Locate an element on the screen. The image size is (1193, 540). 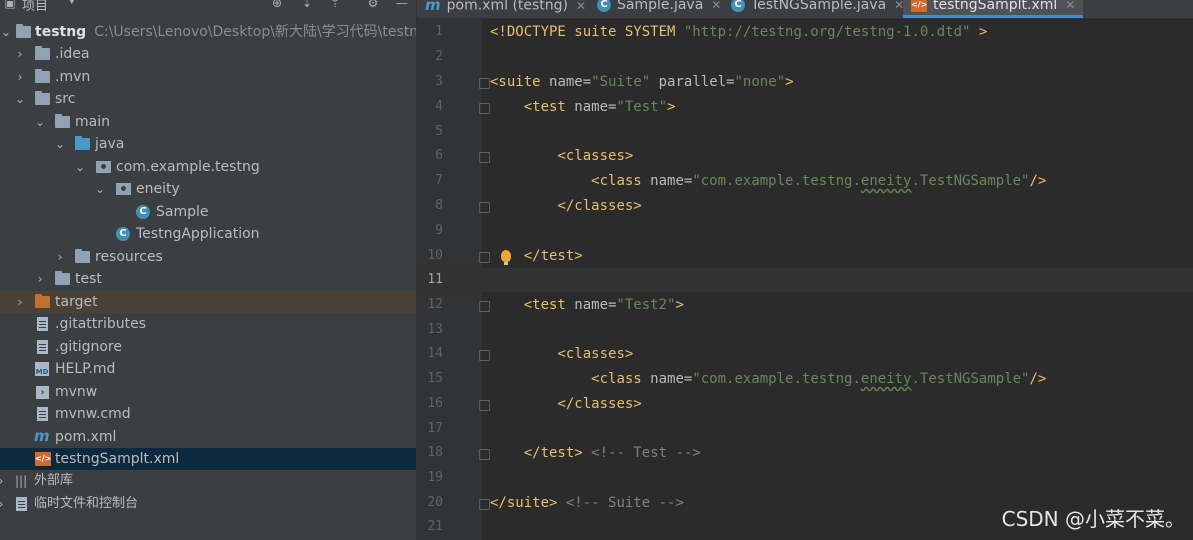
tree-item-src: ⌄ src is located at coordinates (208, 99).